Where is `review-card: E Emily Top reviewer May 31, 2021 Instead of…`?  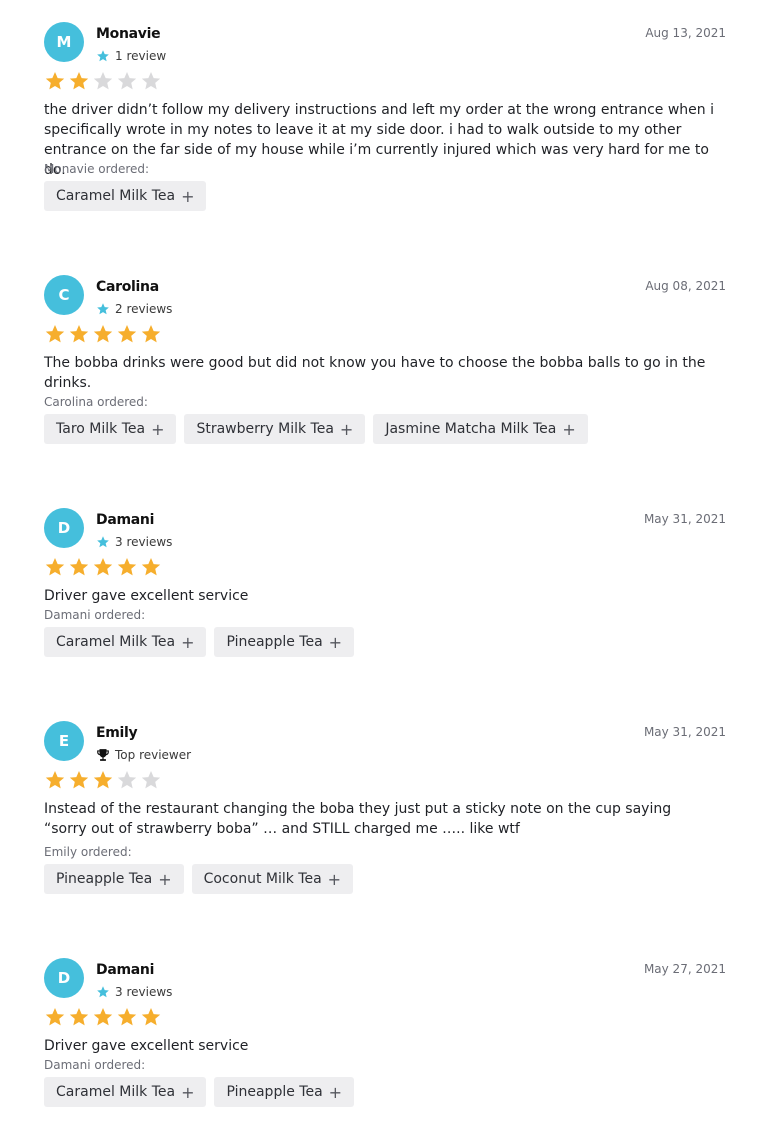 review-card: E Emily Top reviewer May 31, 2021 Instead of… is located at coordinates (385, 807).